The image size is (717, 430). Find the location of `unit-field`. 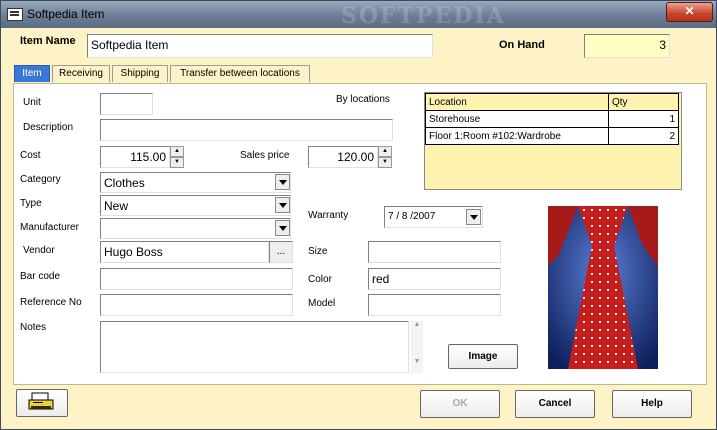

unit-field is located at coordinates (126, 104).